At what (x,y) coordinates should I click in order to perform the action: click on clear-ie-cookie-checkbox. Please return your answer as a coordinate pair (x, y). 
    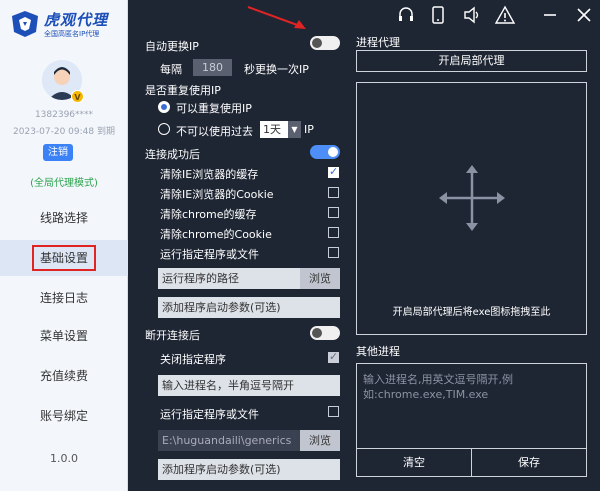
    Looking at the image, I should click on (333, 192).